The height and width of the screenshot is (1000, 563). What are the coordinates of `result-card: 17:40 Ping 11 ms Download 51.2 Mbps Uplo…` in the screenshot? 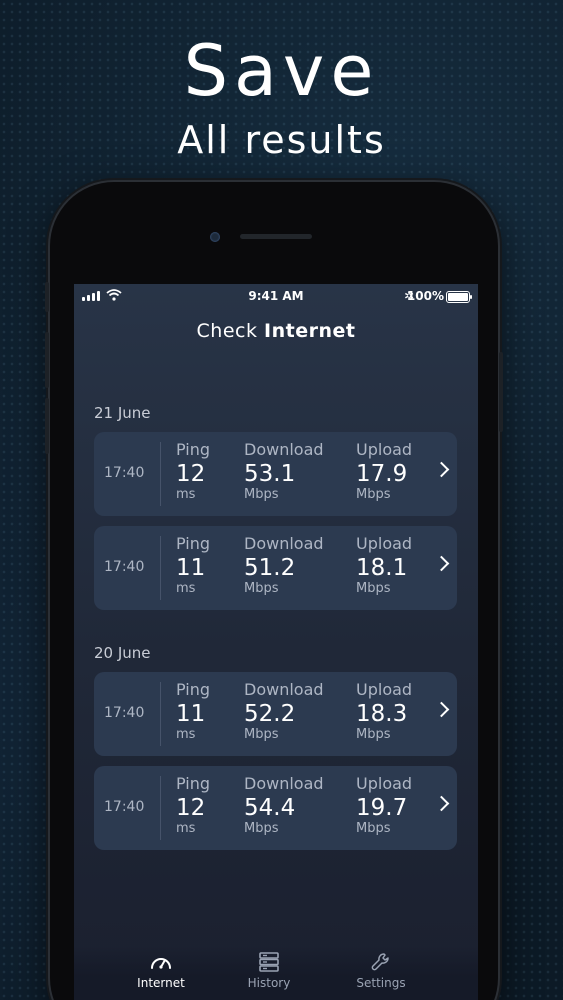 It's located at (275, 568).